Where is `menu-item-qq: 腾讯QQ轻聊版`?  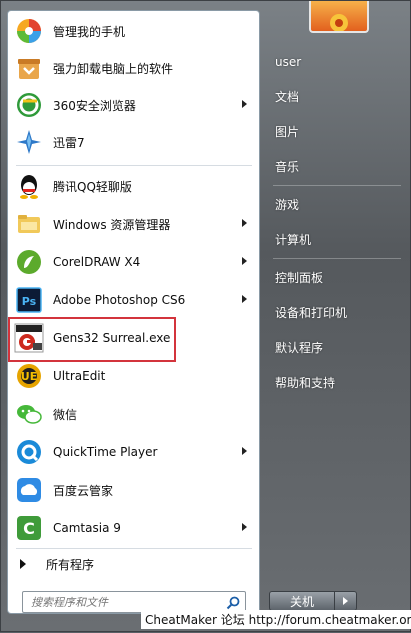 menu-item-qq: 腾讯QQ轻聊版 is located at coordinates (133, 186).